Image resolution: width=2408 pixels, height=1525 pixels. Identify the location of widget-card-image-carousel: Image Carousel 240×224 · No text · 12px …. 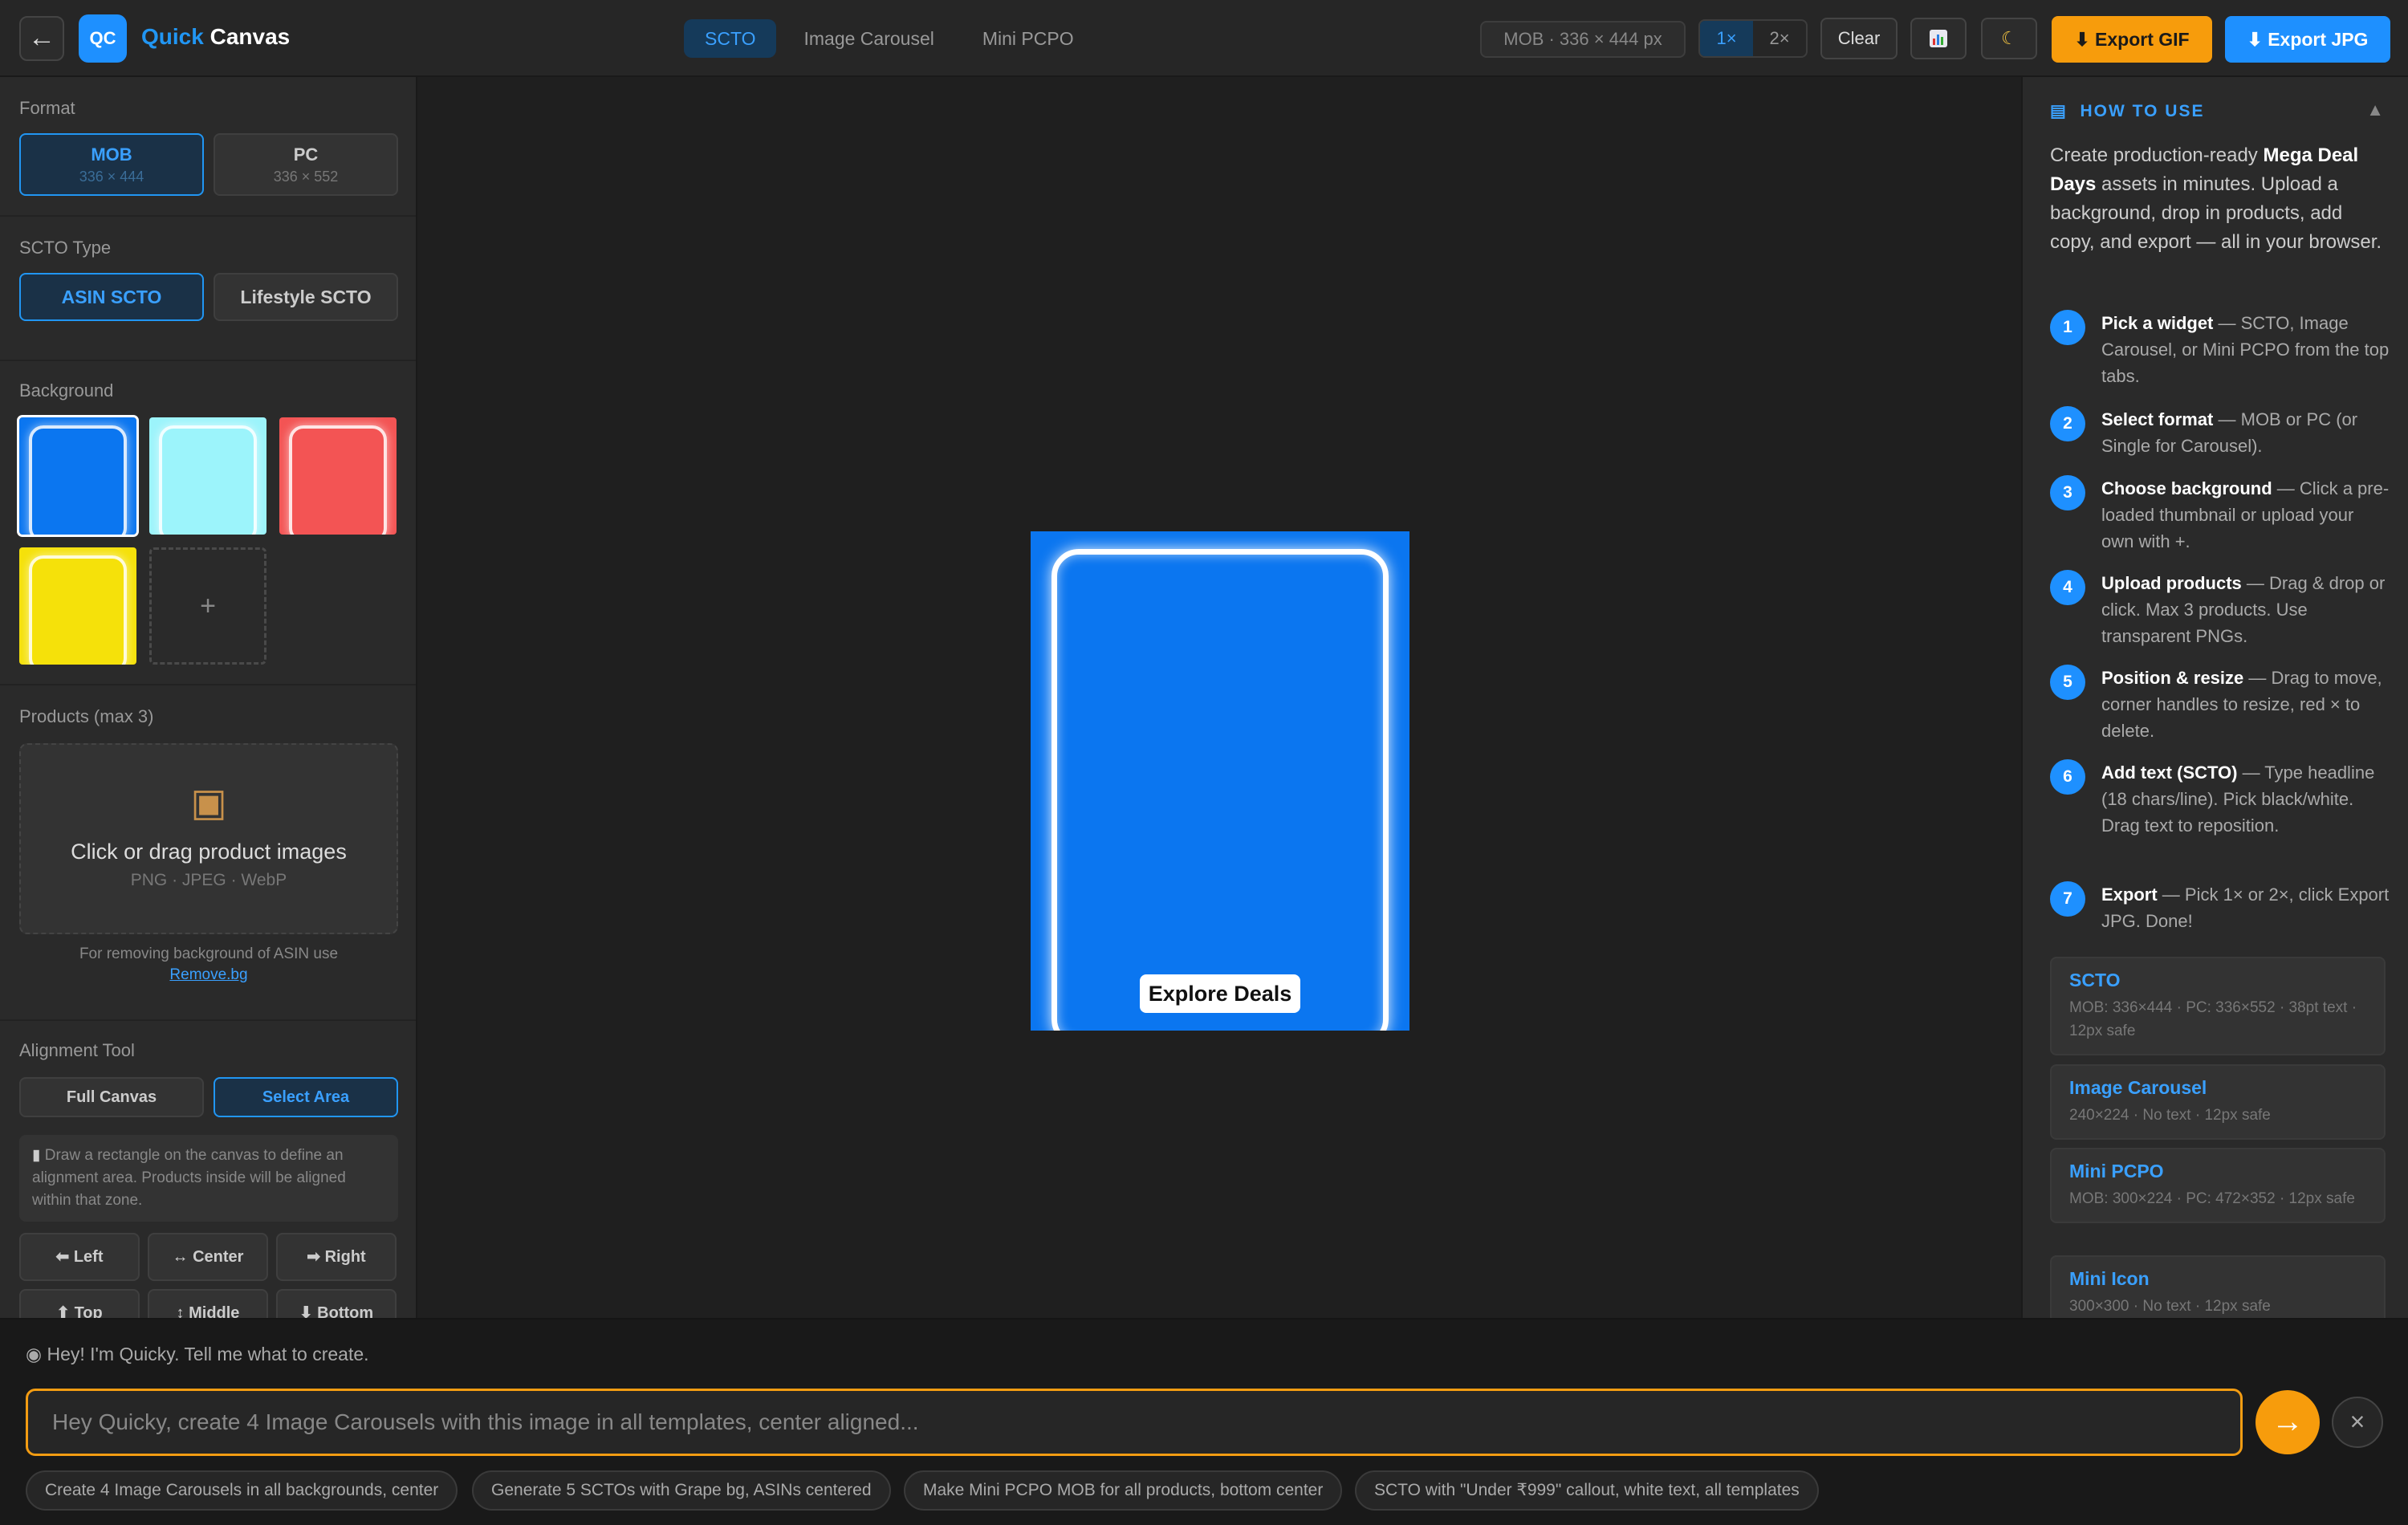
(2218, 1102).